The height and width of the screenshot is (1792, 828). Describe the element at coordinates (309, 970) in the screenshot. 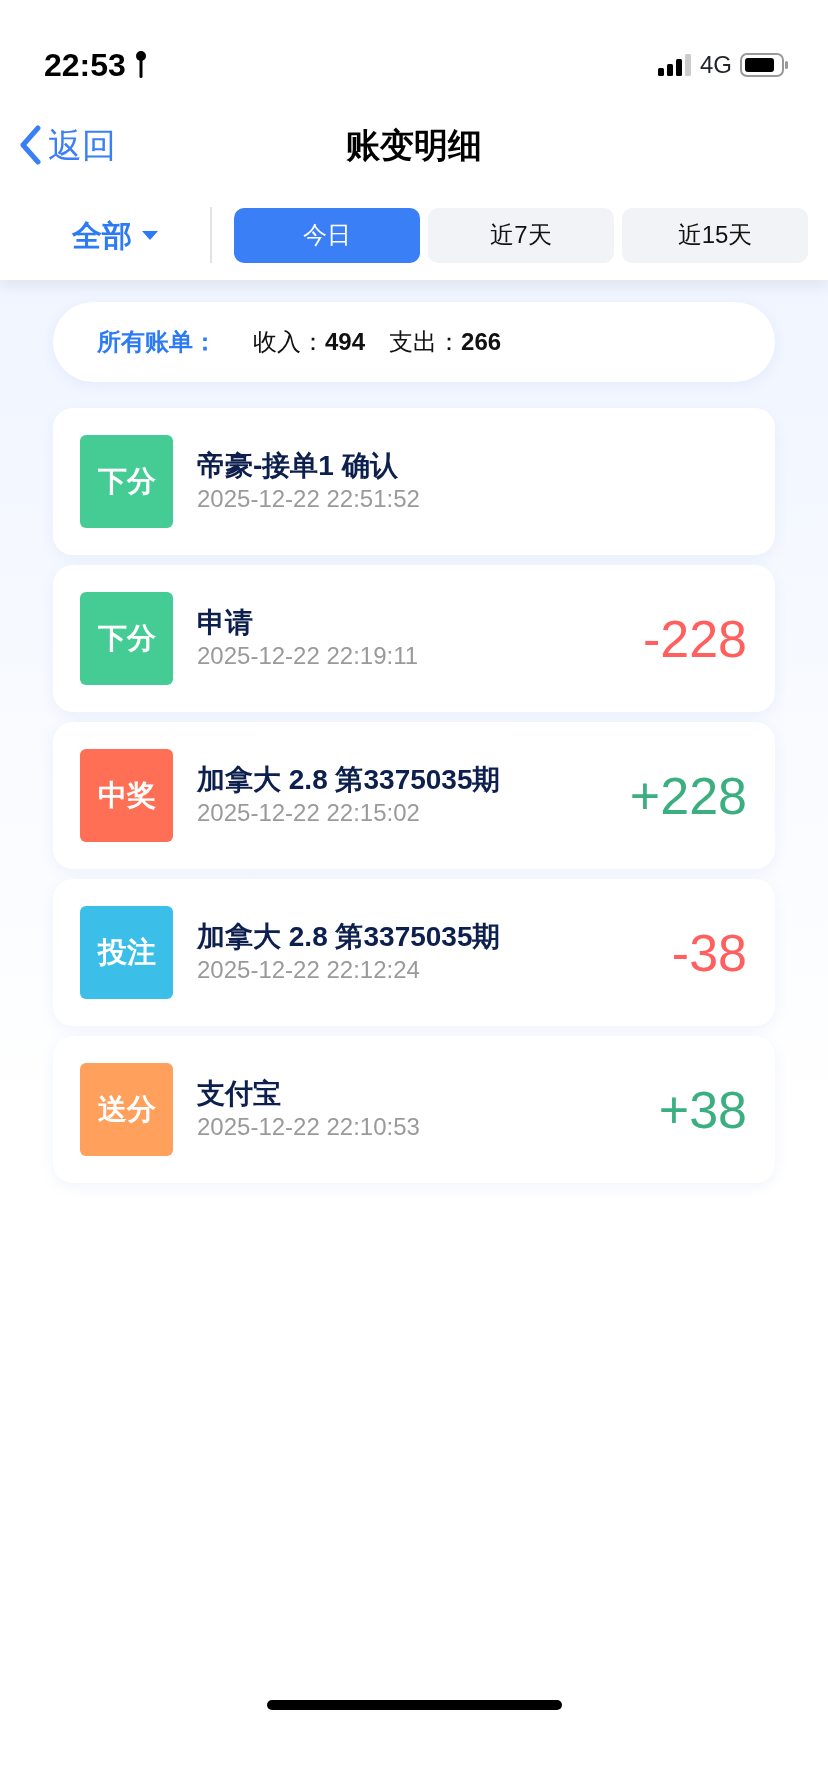

I see `record-time: 2025-12-22 22:12:24` at that location.